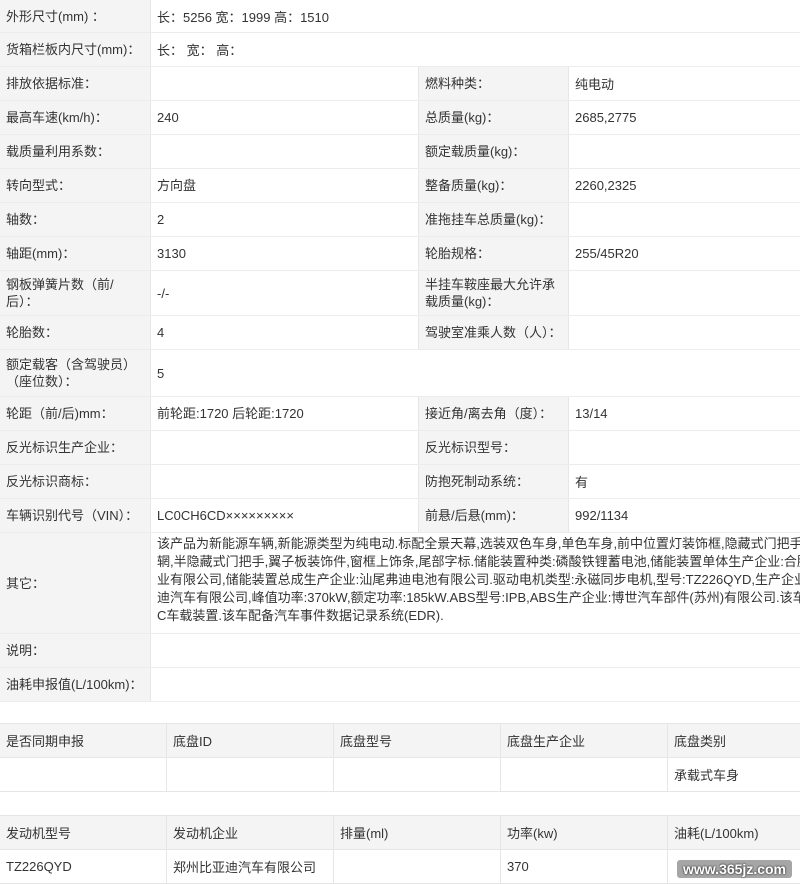  What do you see at coordinates (494, 332) in the screenshot?
I see `spec-label: 驾驶室准乘人数（人）：` at bounding box center [494, 332].